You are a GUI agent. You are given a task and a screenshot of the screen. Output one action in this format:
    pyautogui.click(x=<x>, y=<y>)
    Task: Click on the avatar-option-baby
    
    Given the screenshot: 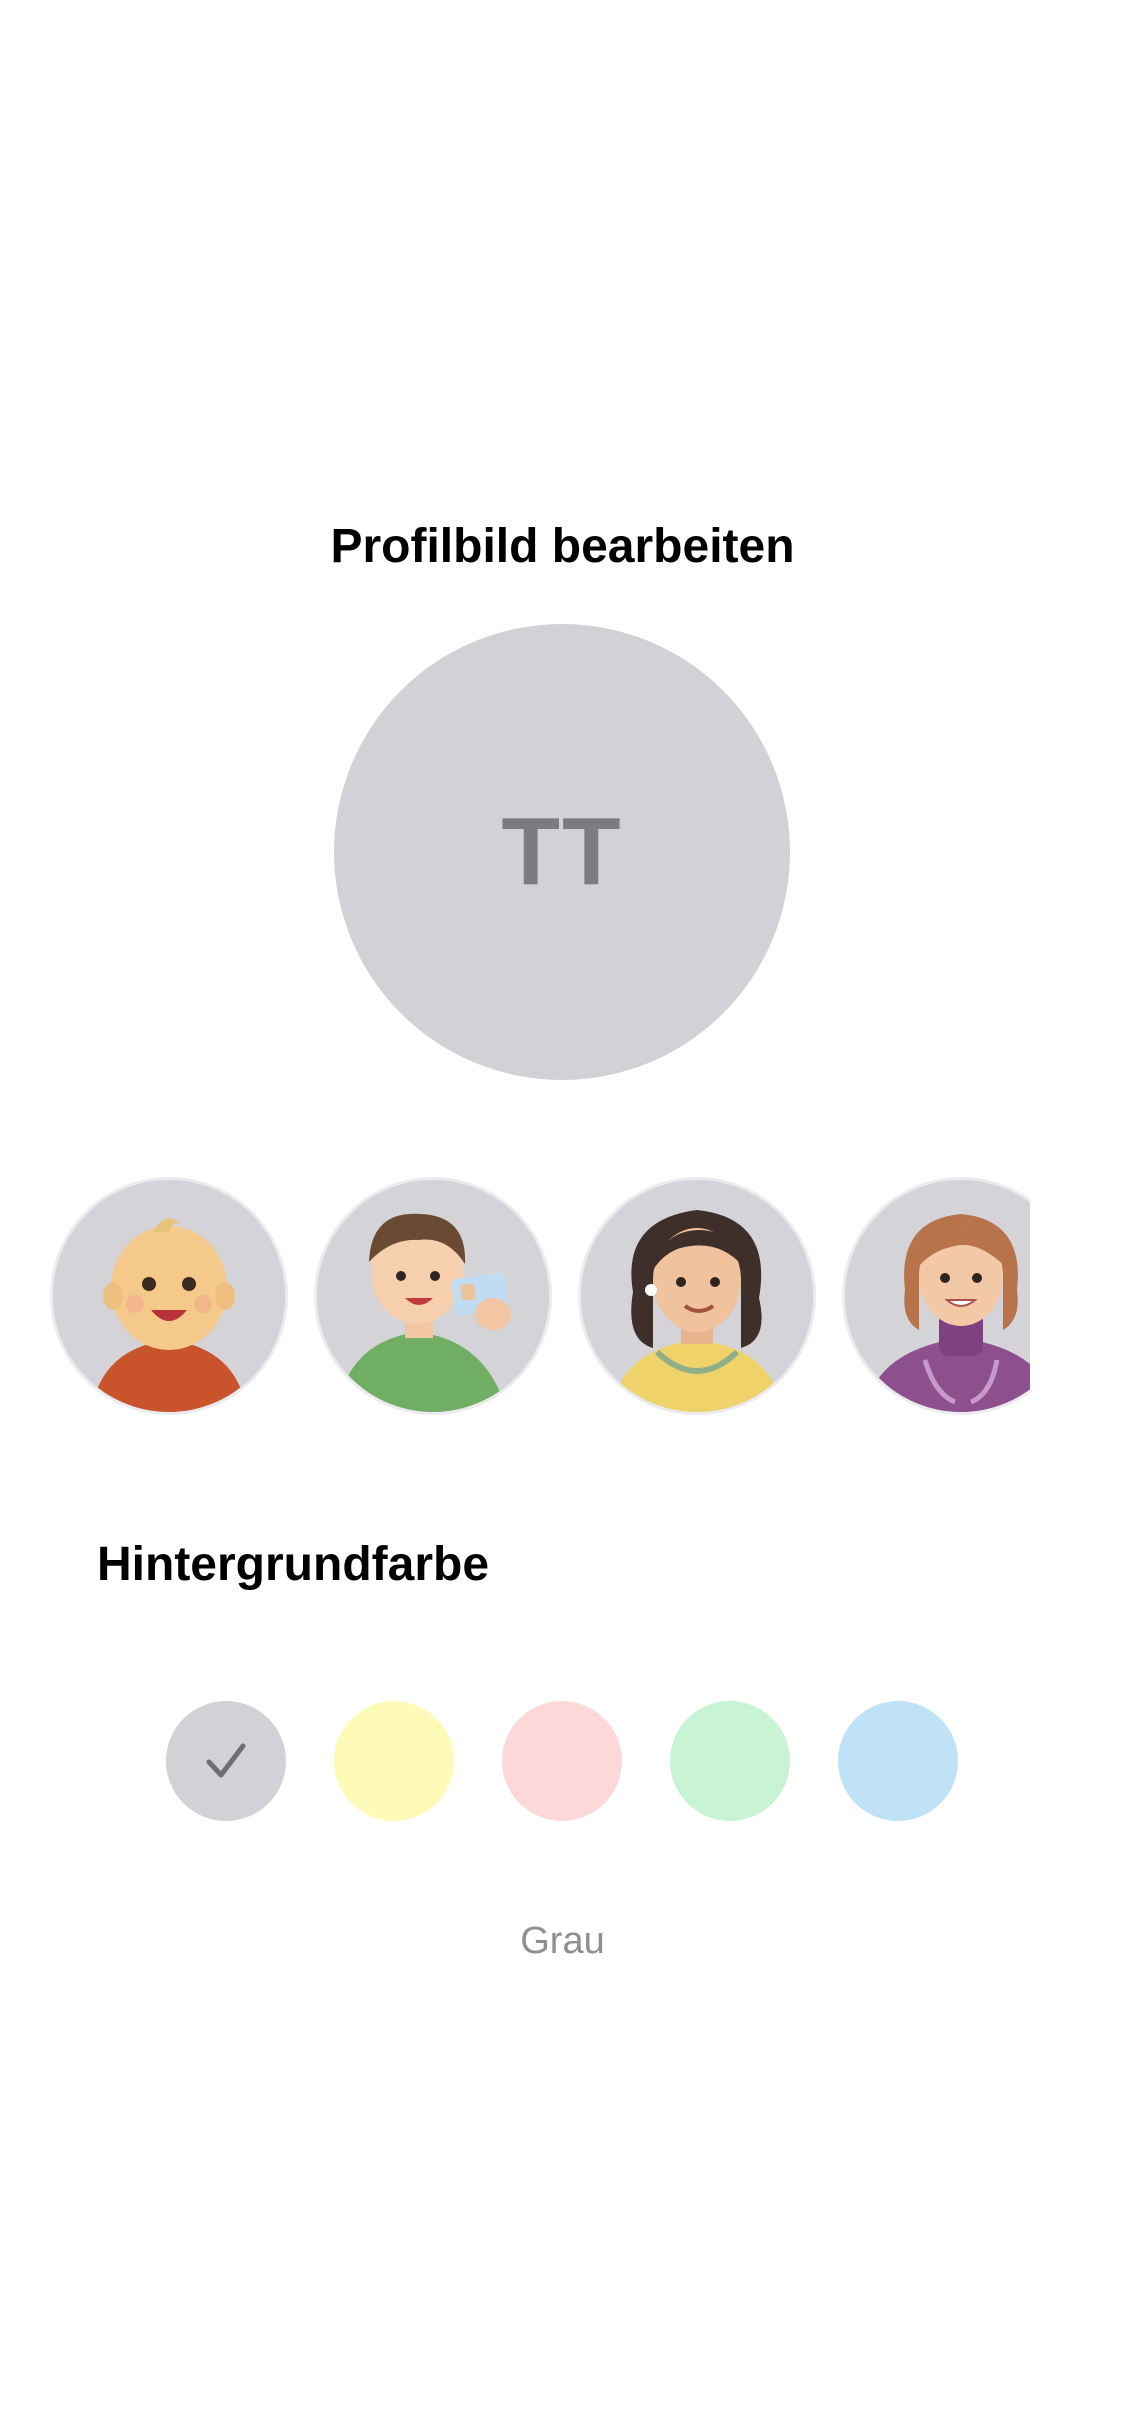 What is the action you would take?
    pyautogui.click(x=169, y=1296)
    